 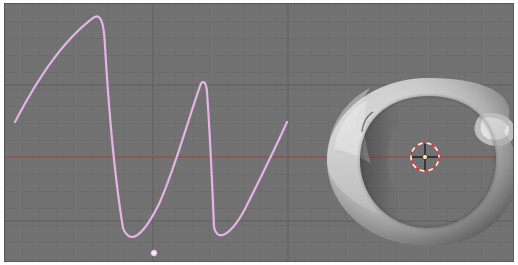 What do you see at coordinates (154, 253) in the screenshot?
I see `object-origin-dot` at bounding box center [154, 253].